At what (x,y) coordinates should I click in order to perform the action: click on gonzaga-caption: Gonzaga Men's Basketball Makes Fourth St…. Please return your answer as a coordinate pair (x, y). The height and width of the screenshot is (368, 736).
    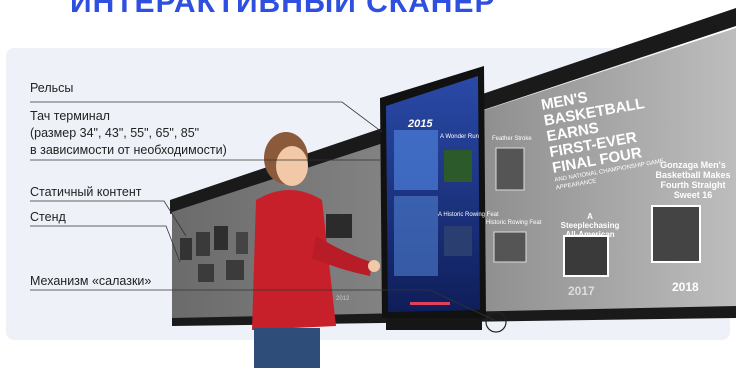
    Looking at the image, I should click on (693, 180).